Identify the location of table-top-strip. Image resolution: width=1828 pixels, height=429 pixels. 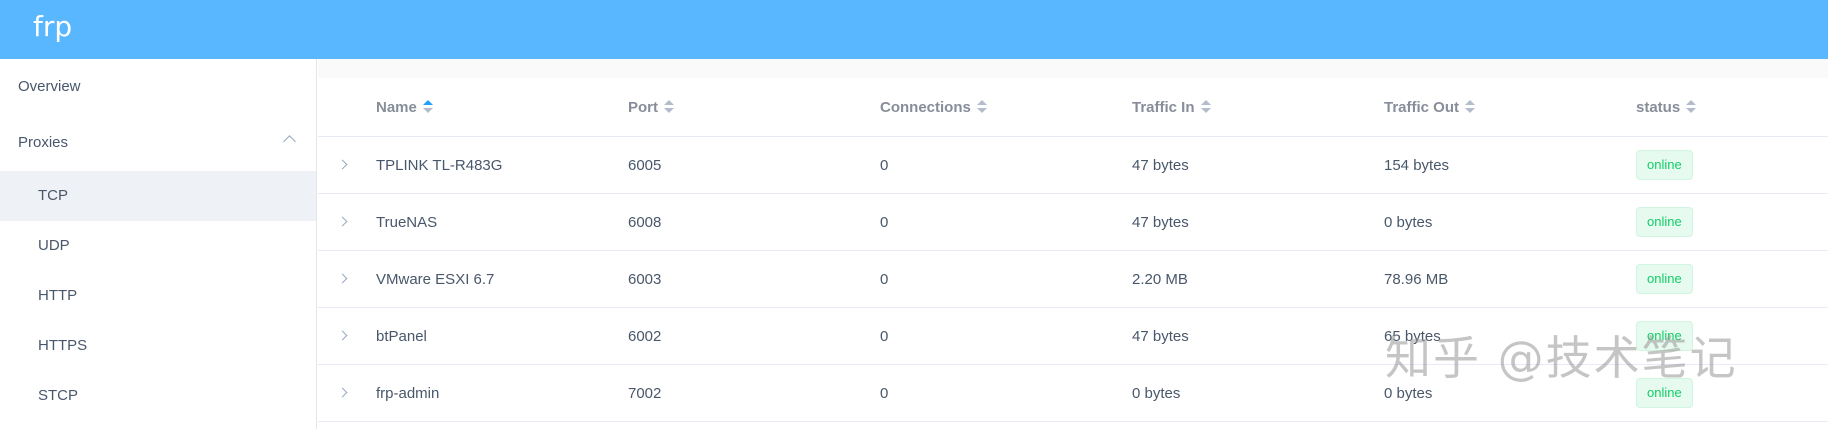
(1073, 68).